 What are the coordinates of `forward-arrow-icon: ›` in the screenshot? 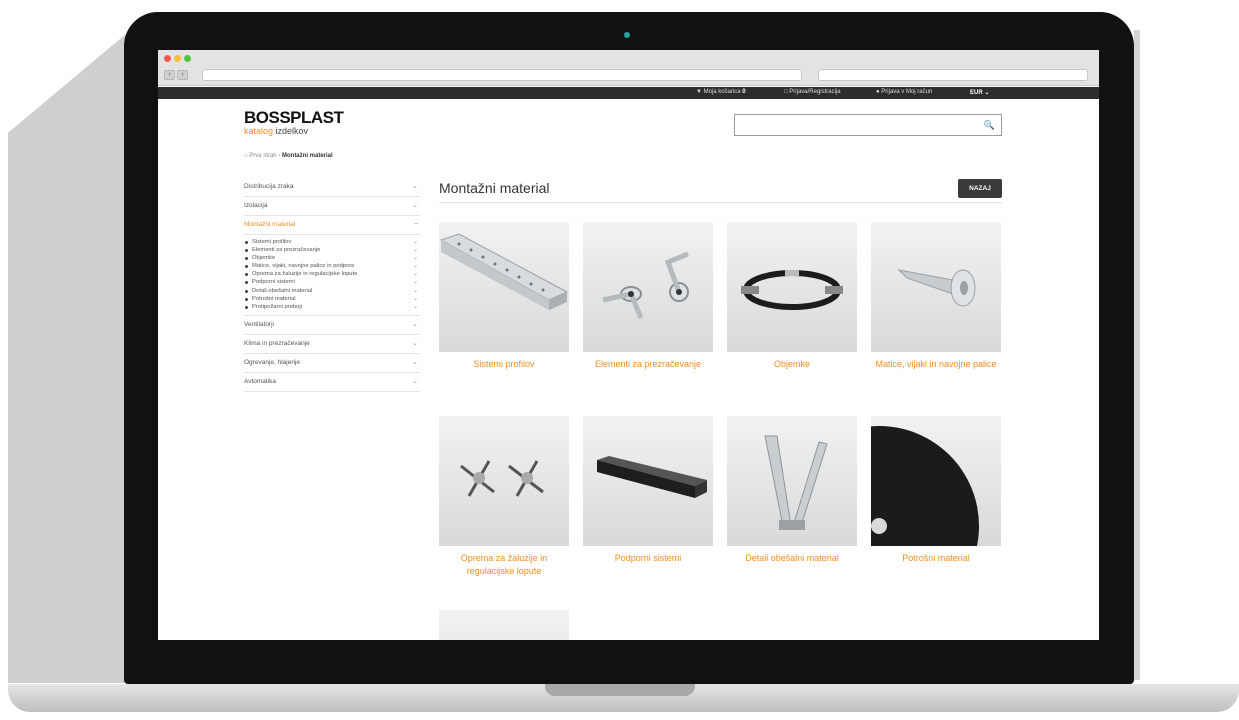 It's located at (182, 75).